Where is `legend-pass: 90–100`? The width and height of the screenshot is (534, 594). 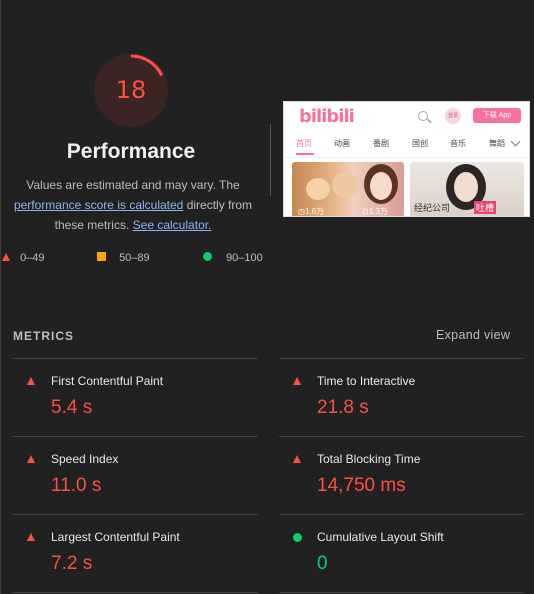 legend-pass: 90–100 is located at coordinates (233, 258).